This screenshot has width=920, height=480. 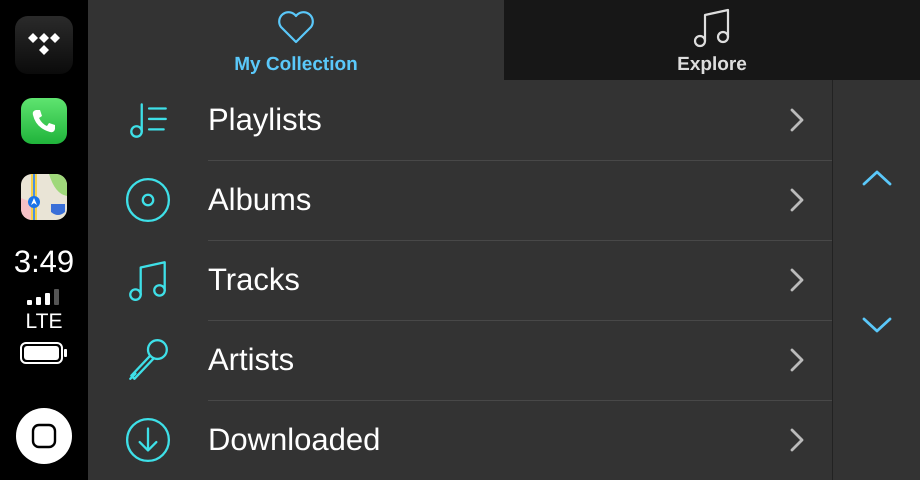 I want to click on list-item: Artists, so click(x=520, y=360).